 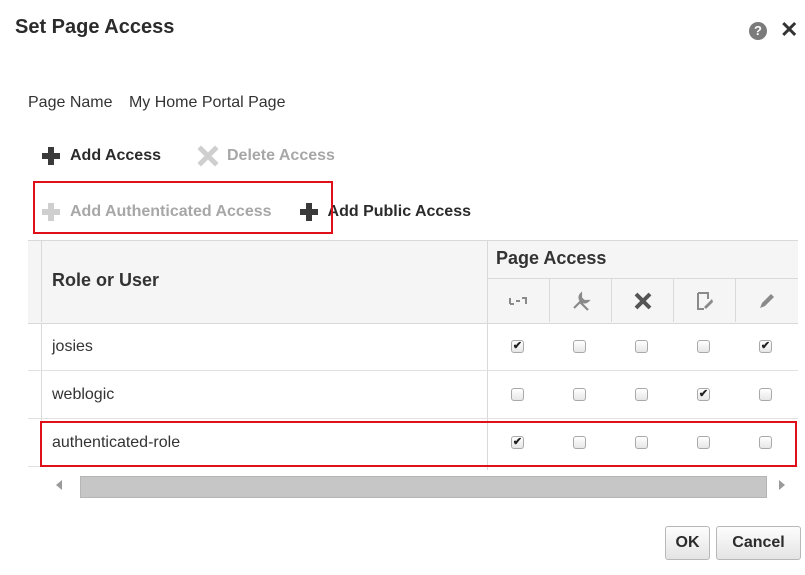 What do you see at coordinates (413, 347) in the screenshot?
I see `table-row: josies ✔ ✔` at bounding box center [413, 347].